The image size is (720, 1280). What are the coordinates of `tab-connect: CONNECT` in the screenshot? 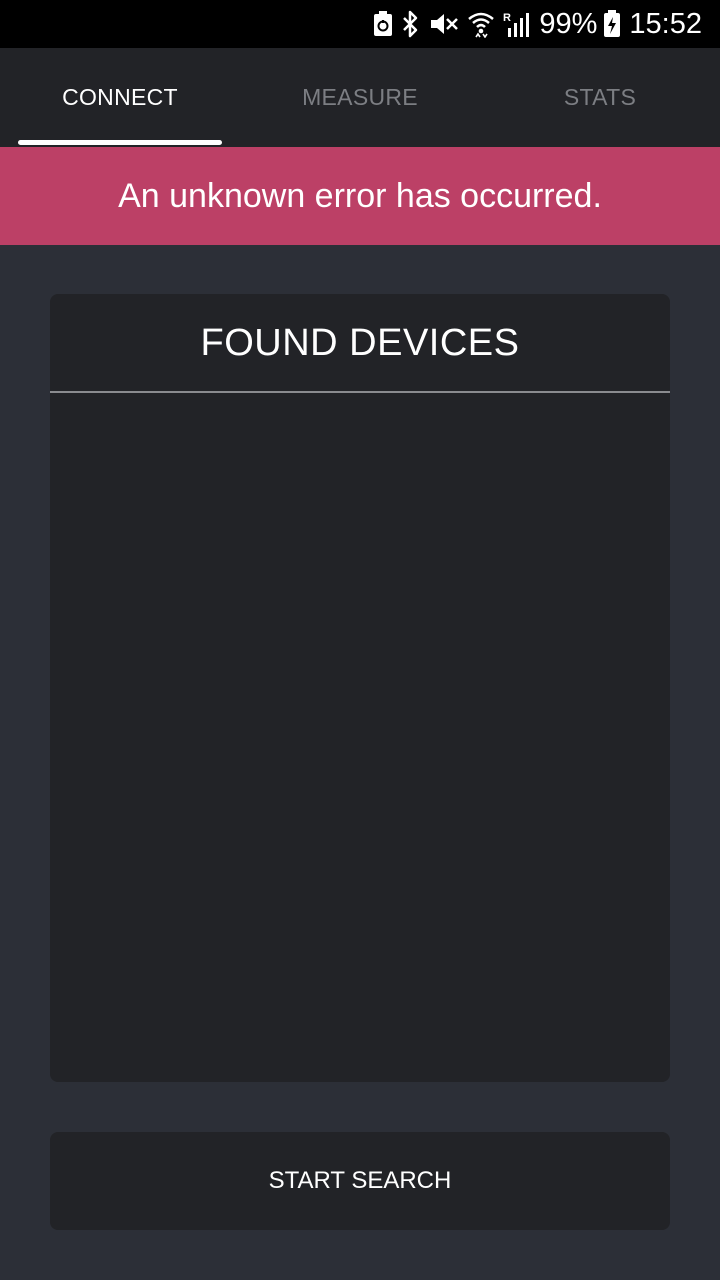 It's located at (120, 97).